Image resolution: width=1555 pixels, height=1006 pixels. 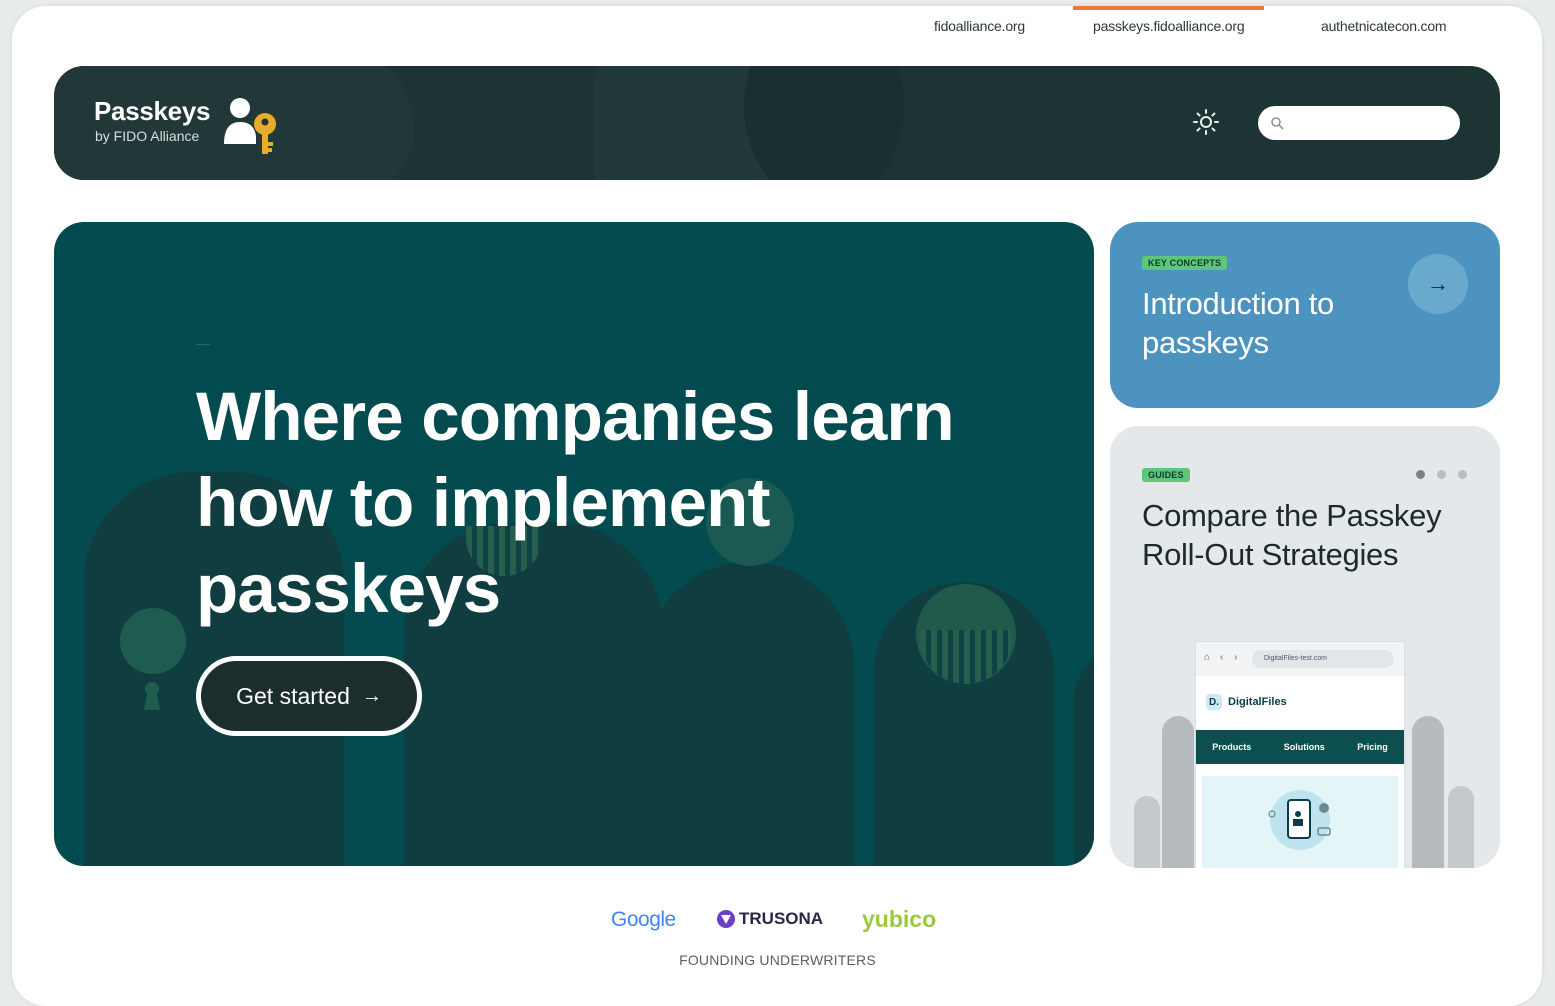 I want to click on illustration-browser-bar: ⌂ ‹ › DigitalFiles-test.com, so click(x=1300, y=659).